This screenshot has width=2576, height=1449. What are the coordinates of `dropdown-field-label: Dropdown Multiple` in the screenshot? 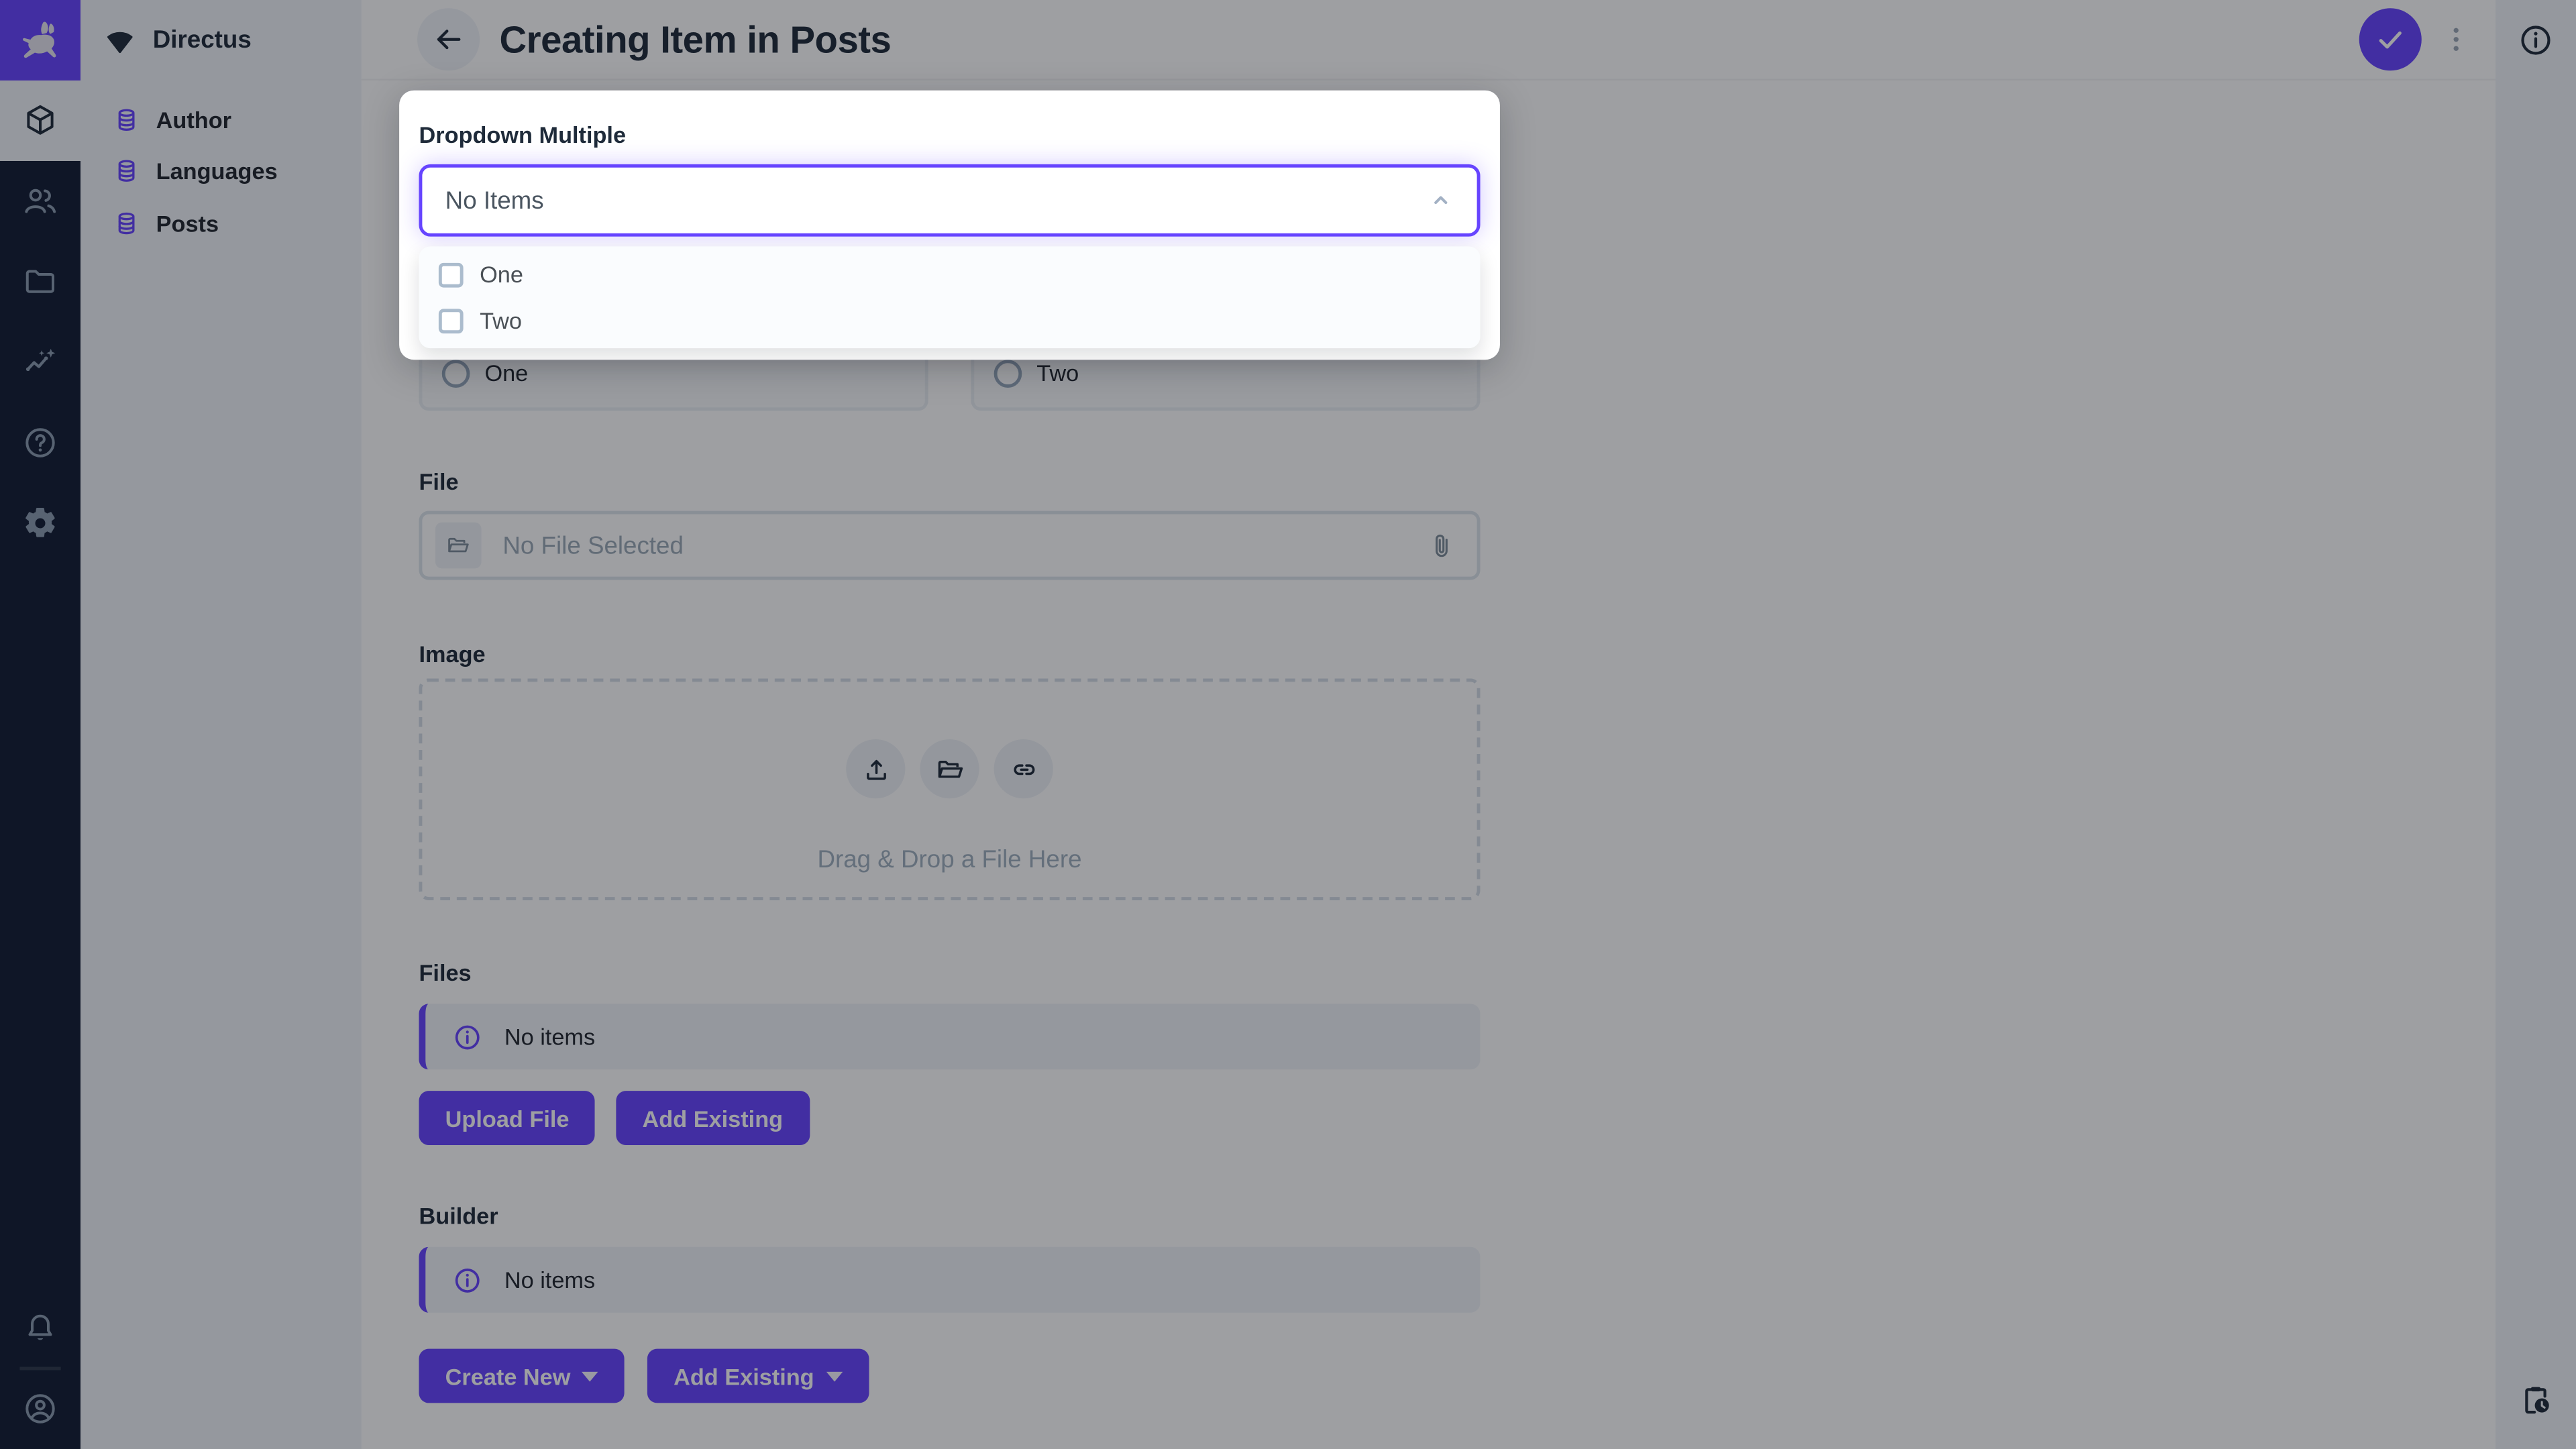 It's located at (523, 134).